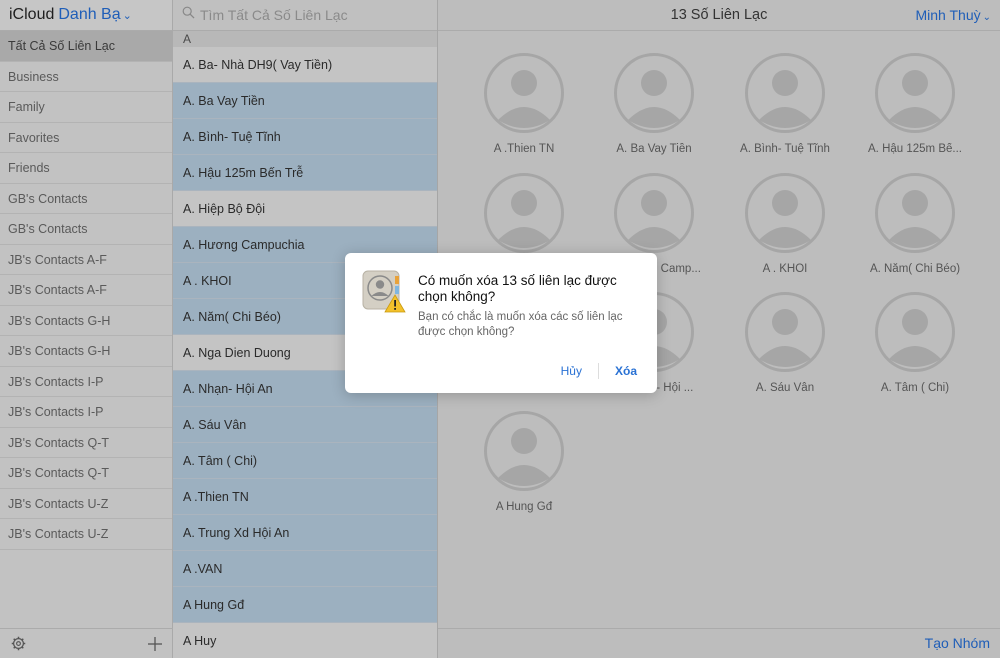 The height and width of the screenshot is (658, 1000). I want to click on contact-card-name: A . KHOI, so click(785, 269).